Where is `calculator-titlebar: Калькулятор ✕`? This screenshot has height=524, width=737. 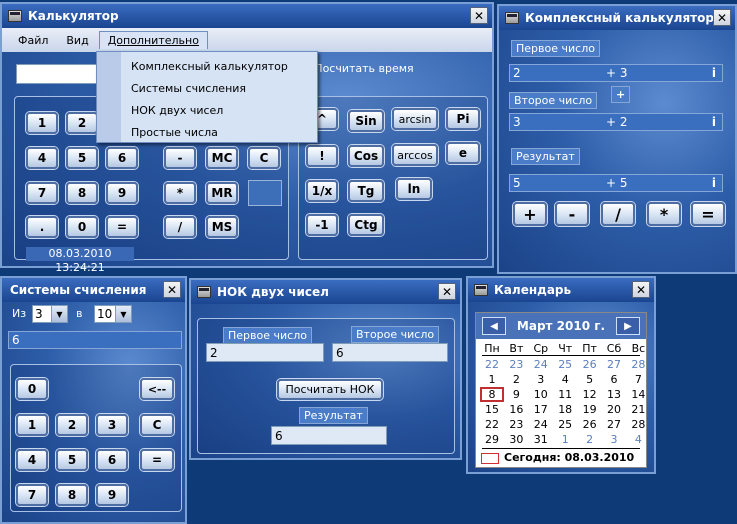 calculator-titlebar: Калькулятор ✕ is located at coordinates (247, 16).